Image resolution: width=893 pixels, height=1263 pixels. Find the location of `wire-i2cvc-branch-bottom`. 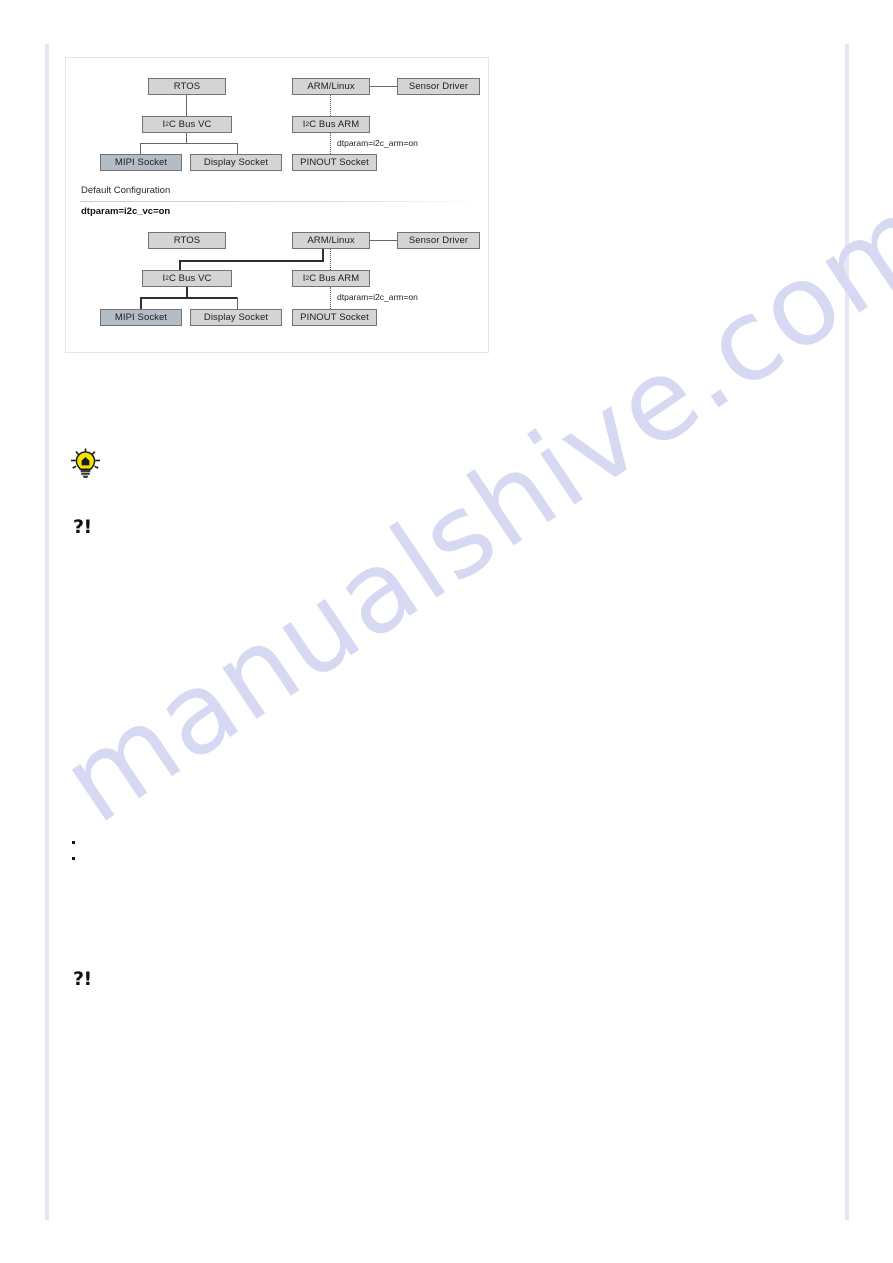

wire-i2cvc-branch-bottom is located at coordinates (189, 298).